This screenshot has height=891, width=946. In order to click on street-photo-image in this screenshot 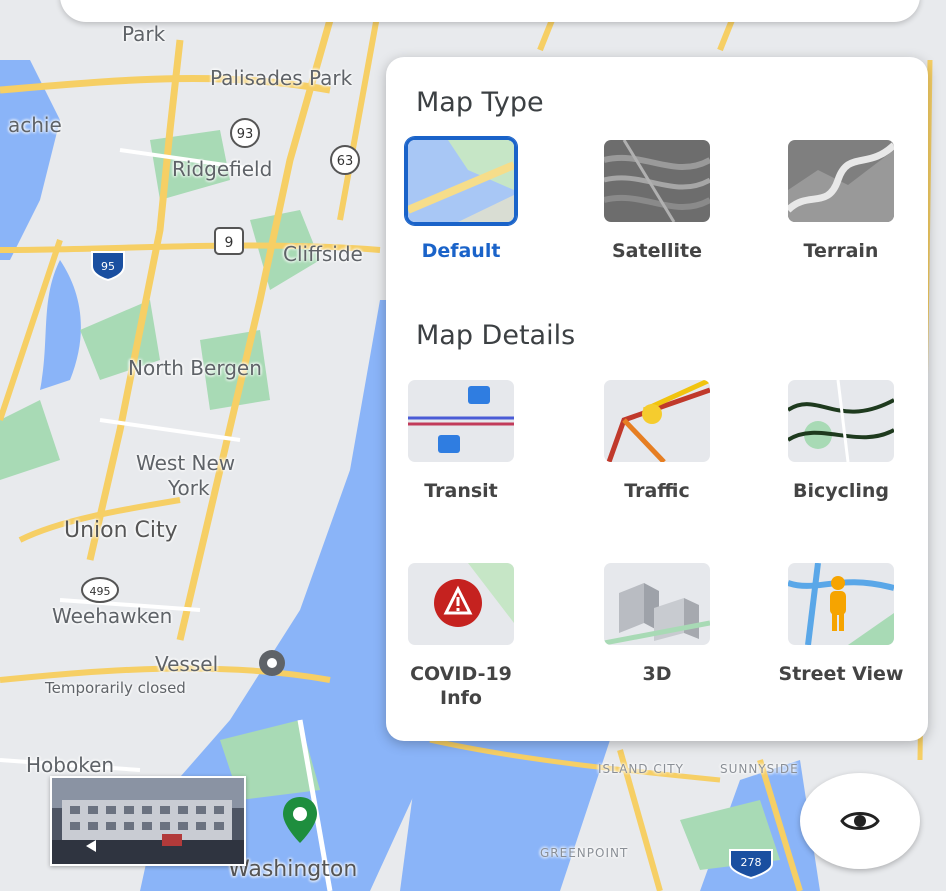, I will do `click(148, 821)`.